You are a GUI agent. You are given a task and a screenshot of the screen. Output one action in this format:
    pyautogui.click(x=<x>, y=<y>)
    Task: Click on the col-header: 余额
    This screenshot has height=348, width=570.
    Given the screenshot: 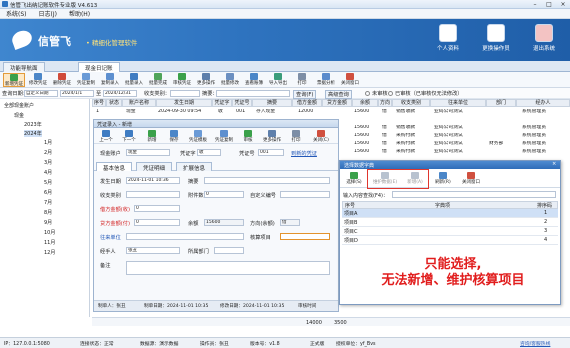 What is the action you would take?
    pyautogui.click(x=365, y=103)
    